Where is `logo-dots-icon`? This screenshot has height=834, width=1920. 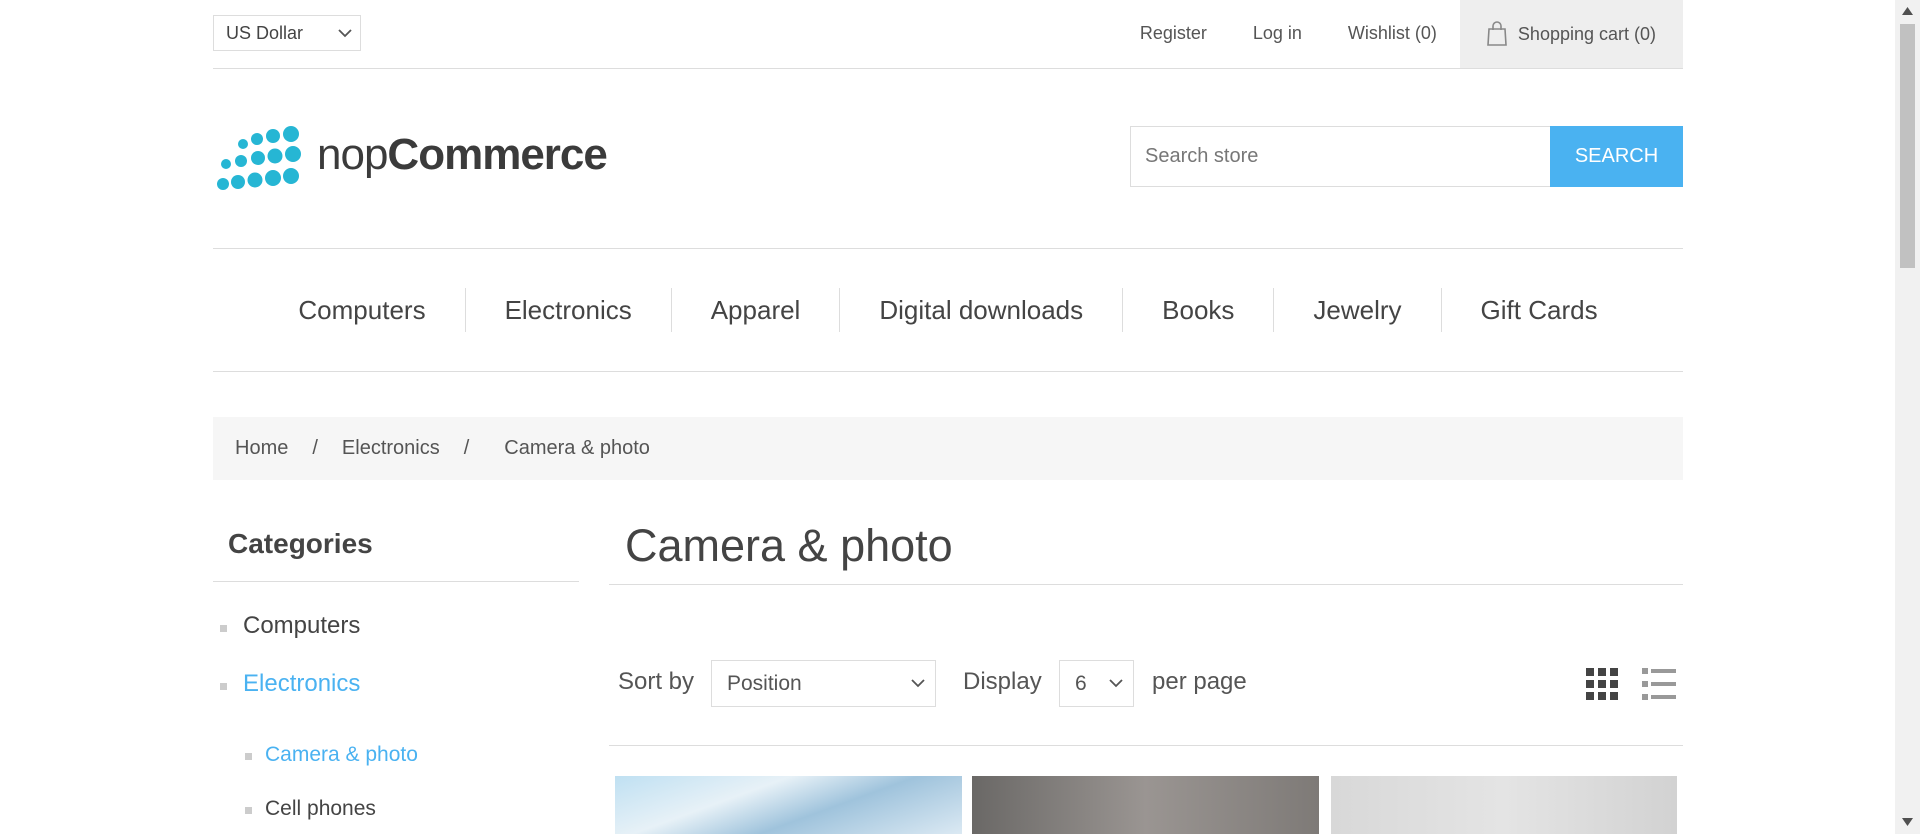
logo-dots-icon is located at coordinates (259, 158).